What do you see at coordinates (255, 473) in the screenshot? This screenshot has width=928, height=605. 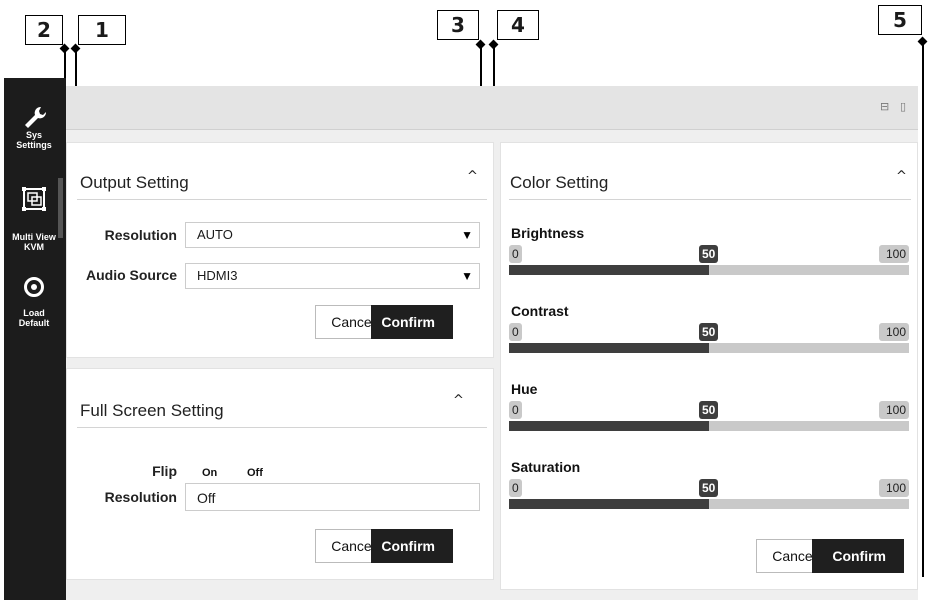 I see `flip-off-option: Off` at bounding box center [255, 473].